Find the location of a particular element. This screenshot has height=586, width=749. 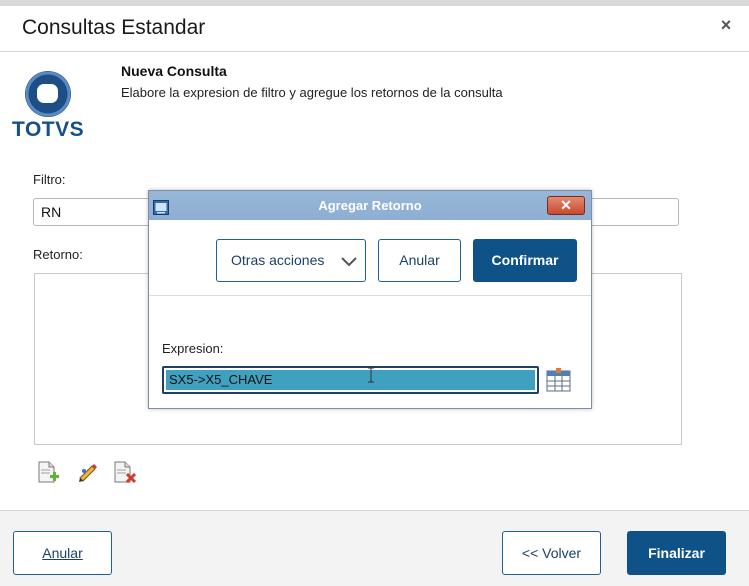

filtro-label: Filtro: is located at coordinates (49, 179).